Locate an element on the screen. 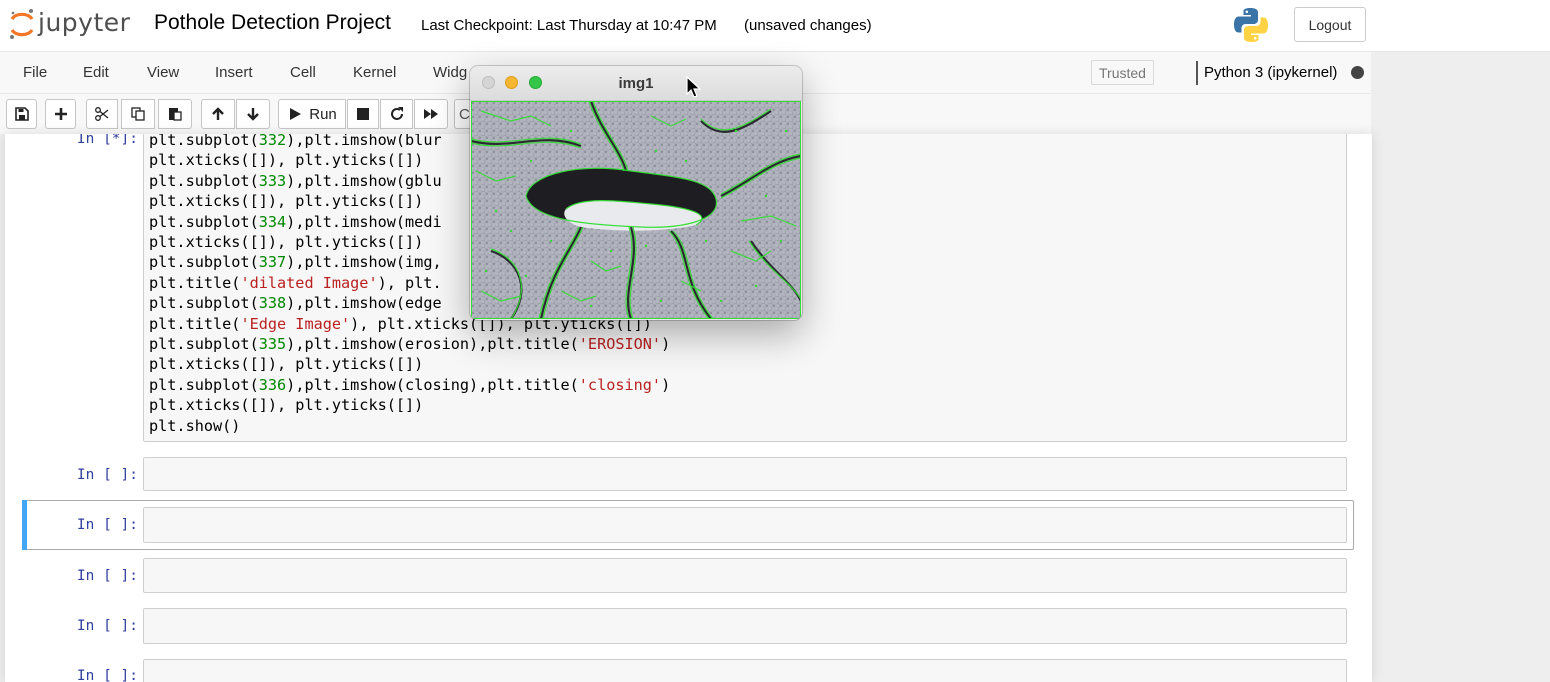  save-button is located at coordinates (21, 114).